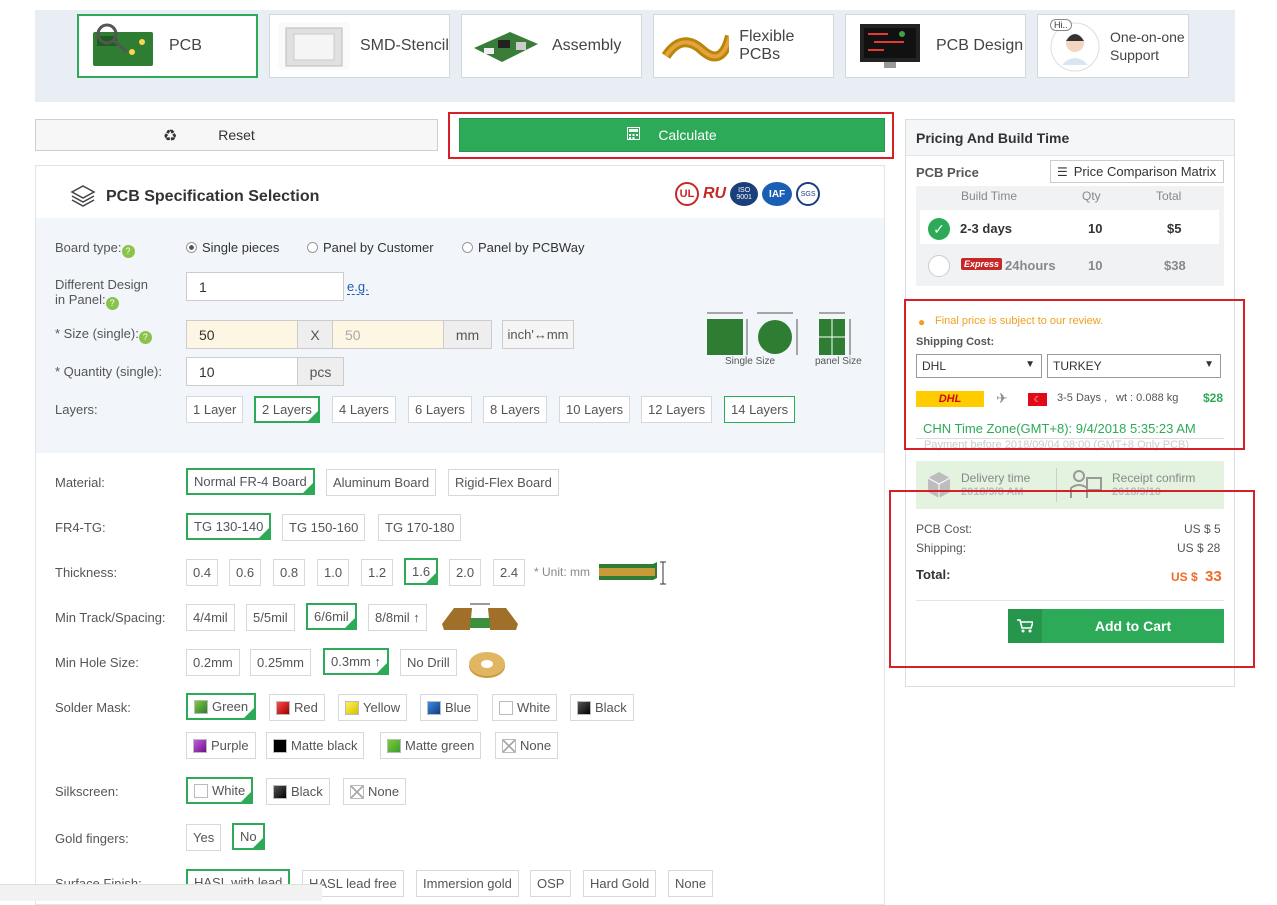  I want to click on hole-0-25: 0.25mm, so click(280, 662).